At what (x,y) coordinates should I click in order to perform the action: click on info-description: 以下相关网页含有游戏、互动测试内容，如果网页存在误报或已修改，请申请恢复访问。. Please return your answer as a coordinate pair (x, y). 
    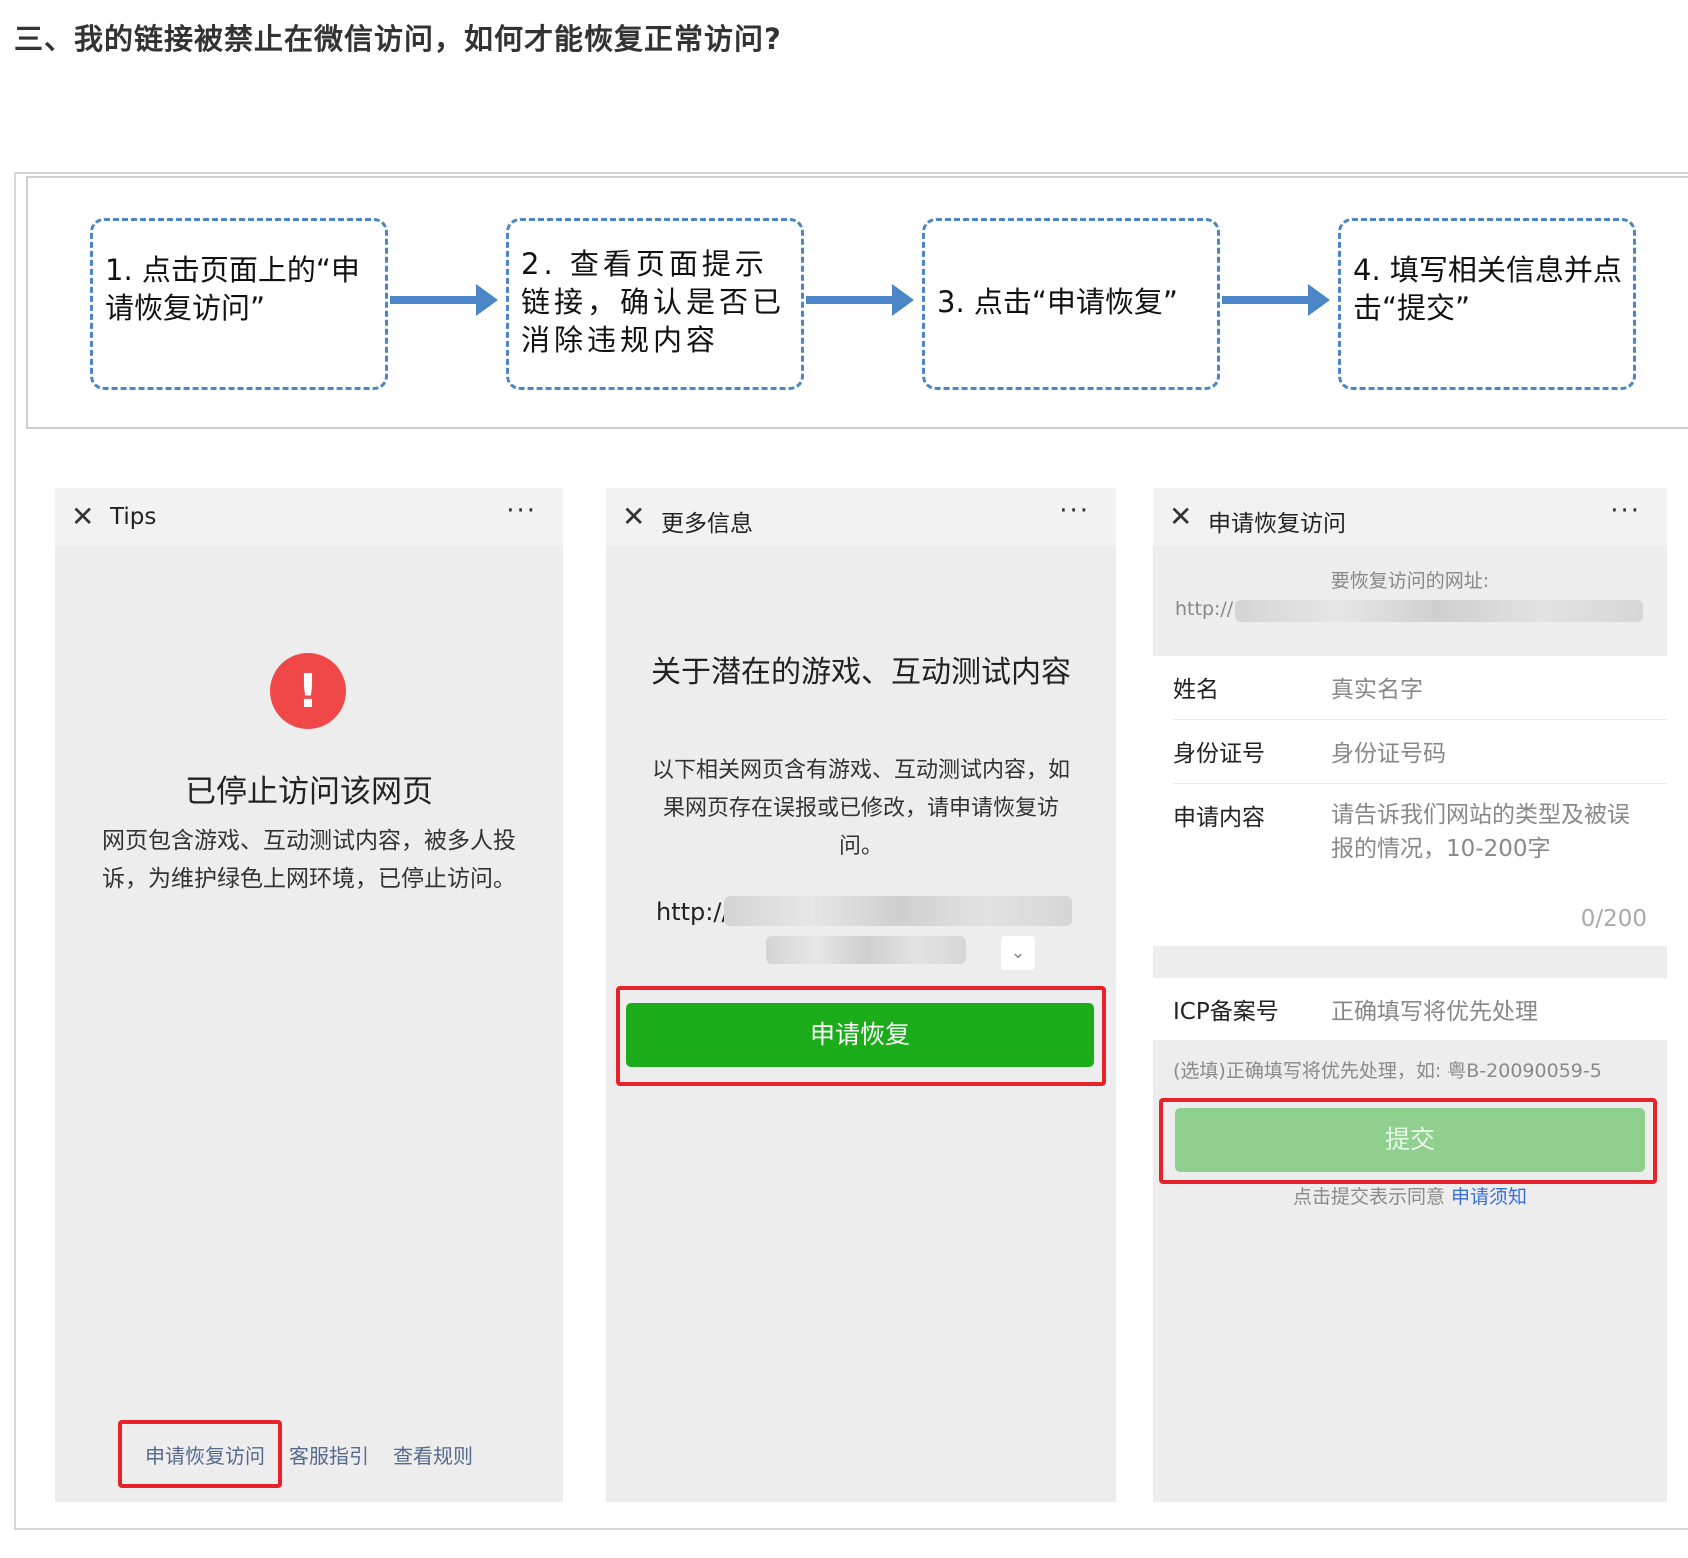
    Looking at the image, I should click on (860, 808).